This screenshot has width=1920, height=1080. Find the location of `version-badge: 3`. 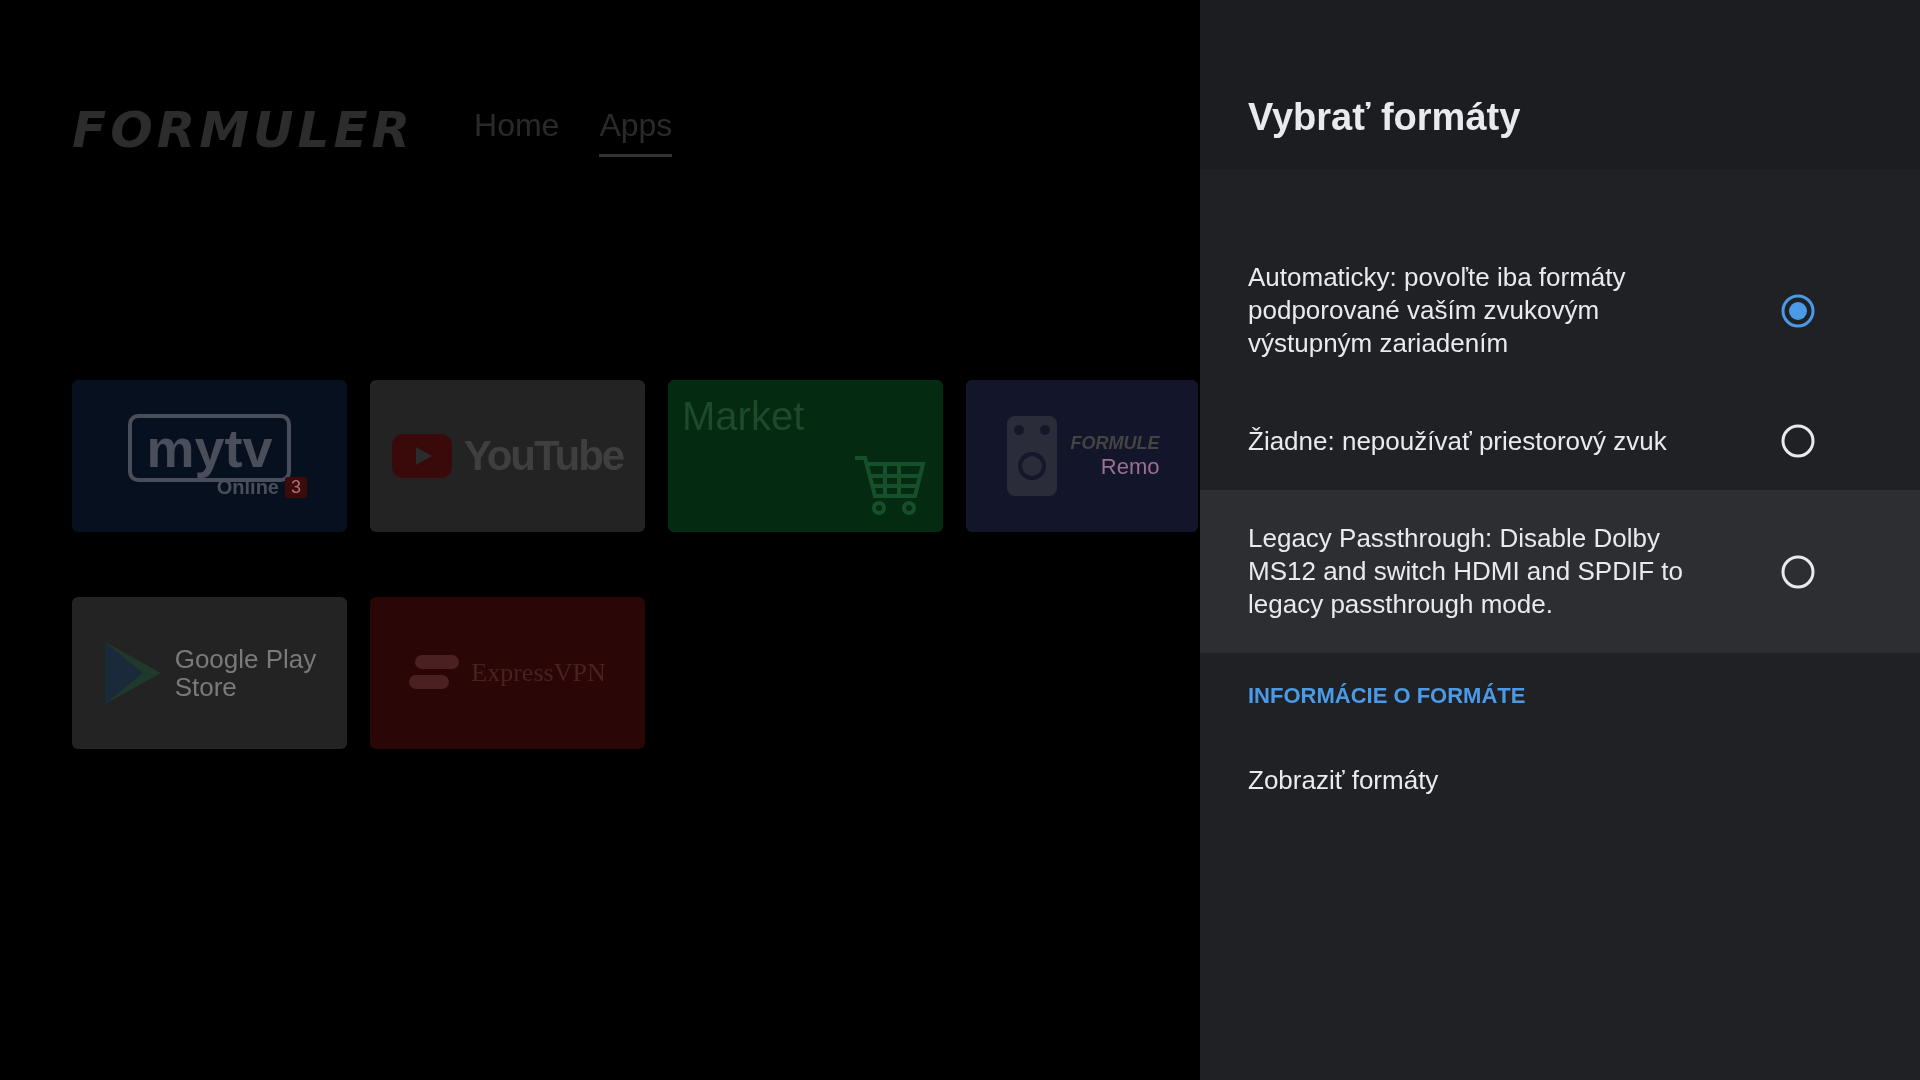

version-badge: 3 is located at coordinates (296, 487).